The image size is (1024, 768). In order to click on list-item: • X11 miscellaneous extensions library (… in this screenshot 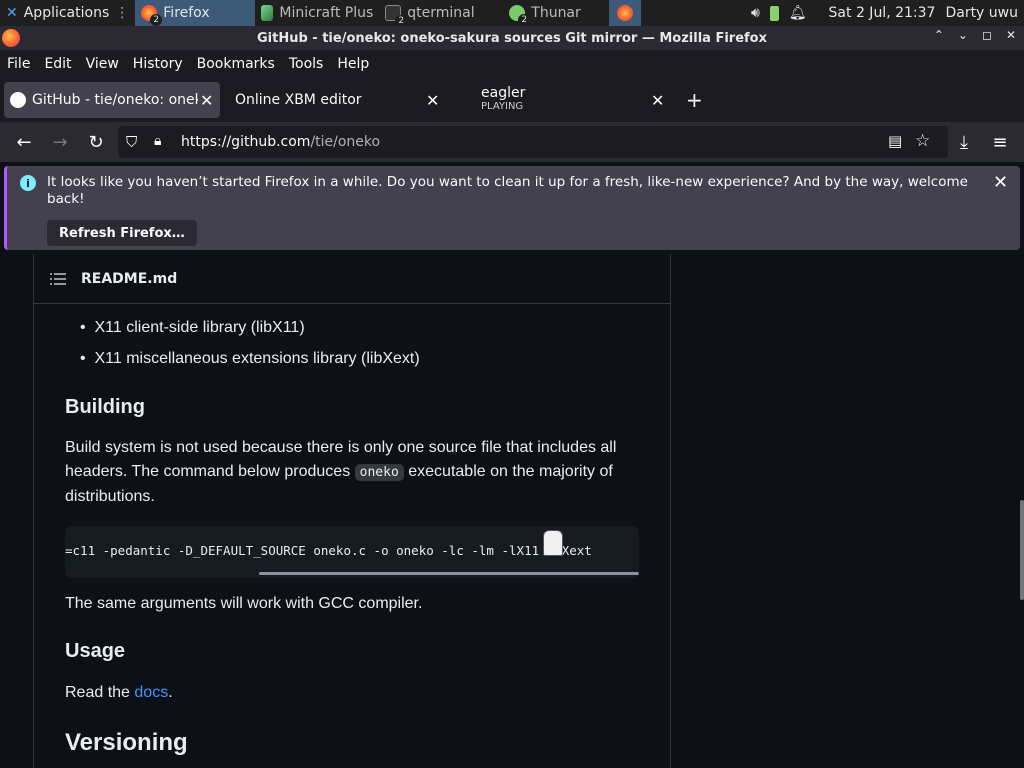, I will do `click(250, 358)`.